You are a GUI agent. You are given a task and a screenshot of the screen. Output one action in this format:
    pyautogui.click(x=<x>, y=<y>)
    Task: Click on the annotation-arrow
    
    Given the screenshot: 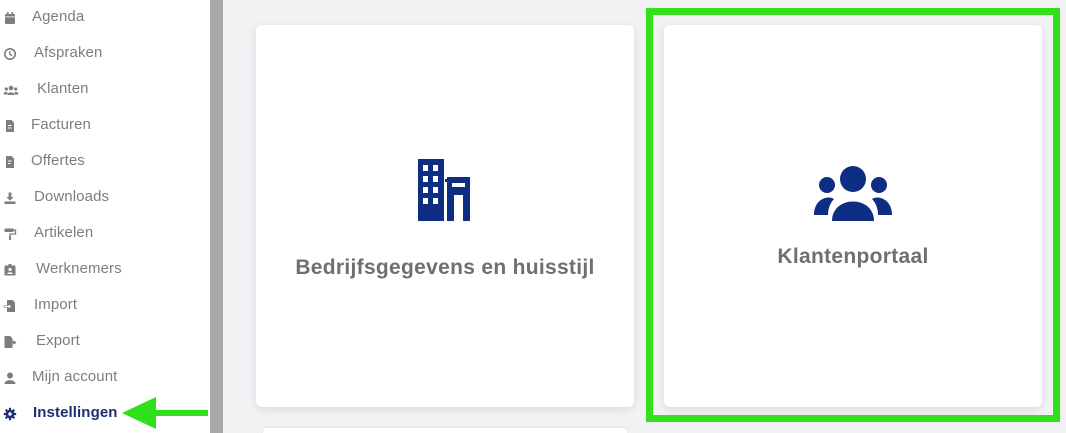 What is the action you would take?
    pyautogui.click(x=165, y=413)
    